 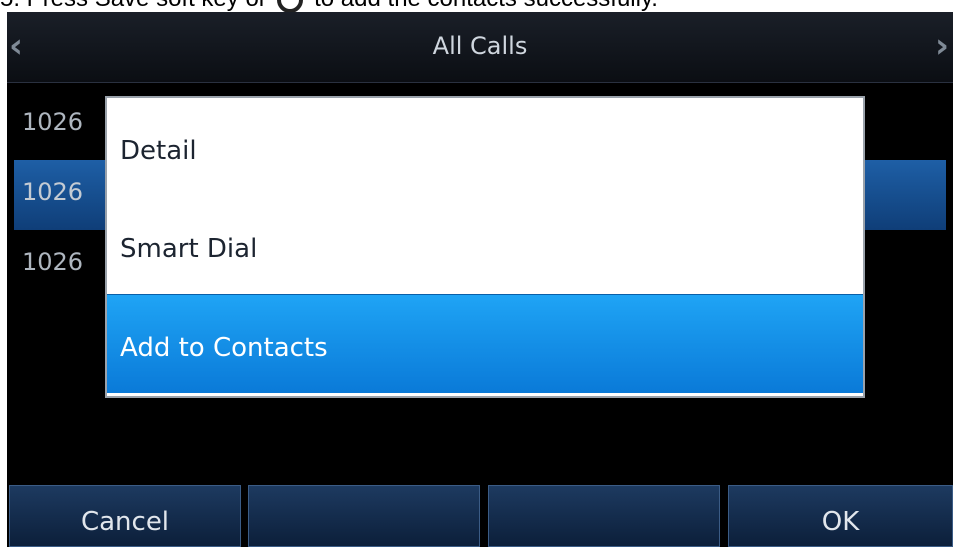 I want to click on caption-text-before: 5. Press Save soft key or, so click(x=133, y=6).